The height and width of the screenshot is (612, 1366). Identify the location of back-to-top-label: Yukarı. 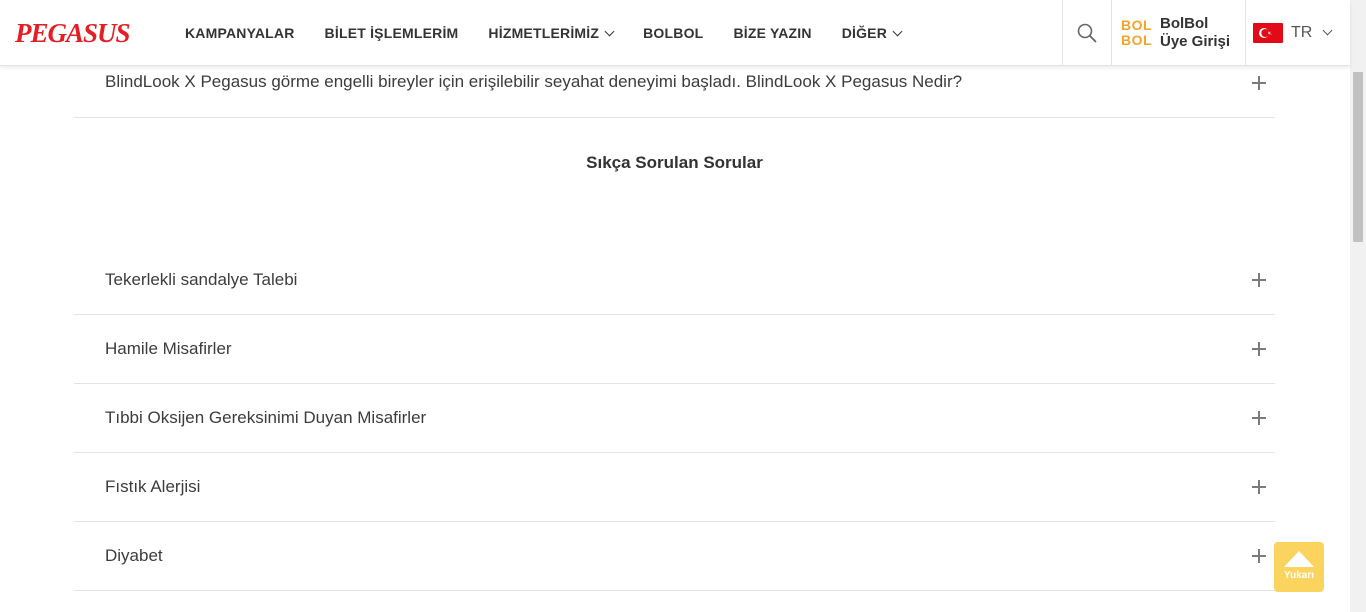
(1299, 575).